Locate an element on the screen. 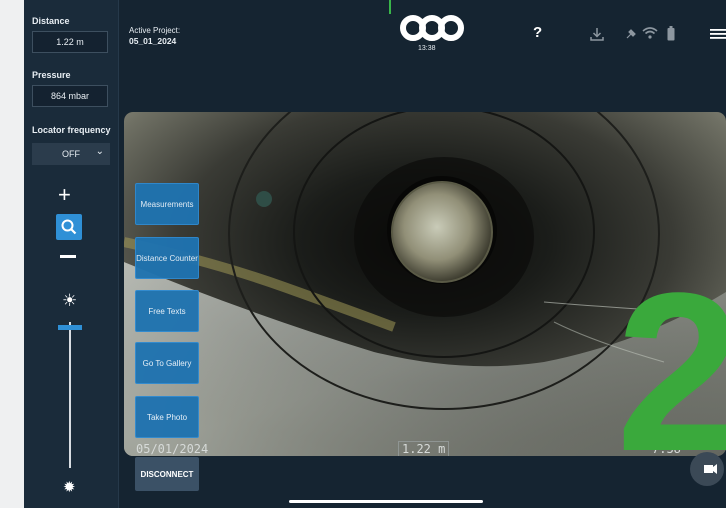 The width and height of the screenshot is (726, 508). overlay-distance: 1.22 m is located at coordinates (424, 448).